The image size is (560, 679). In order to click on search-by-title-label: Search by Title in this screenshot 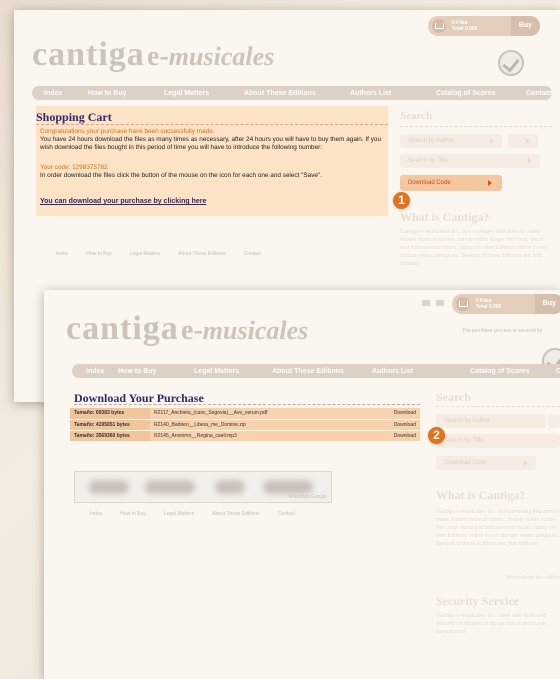, I will do `click(428, 161)`.